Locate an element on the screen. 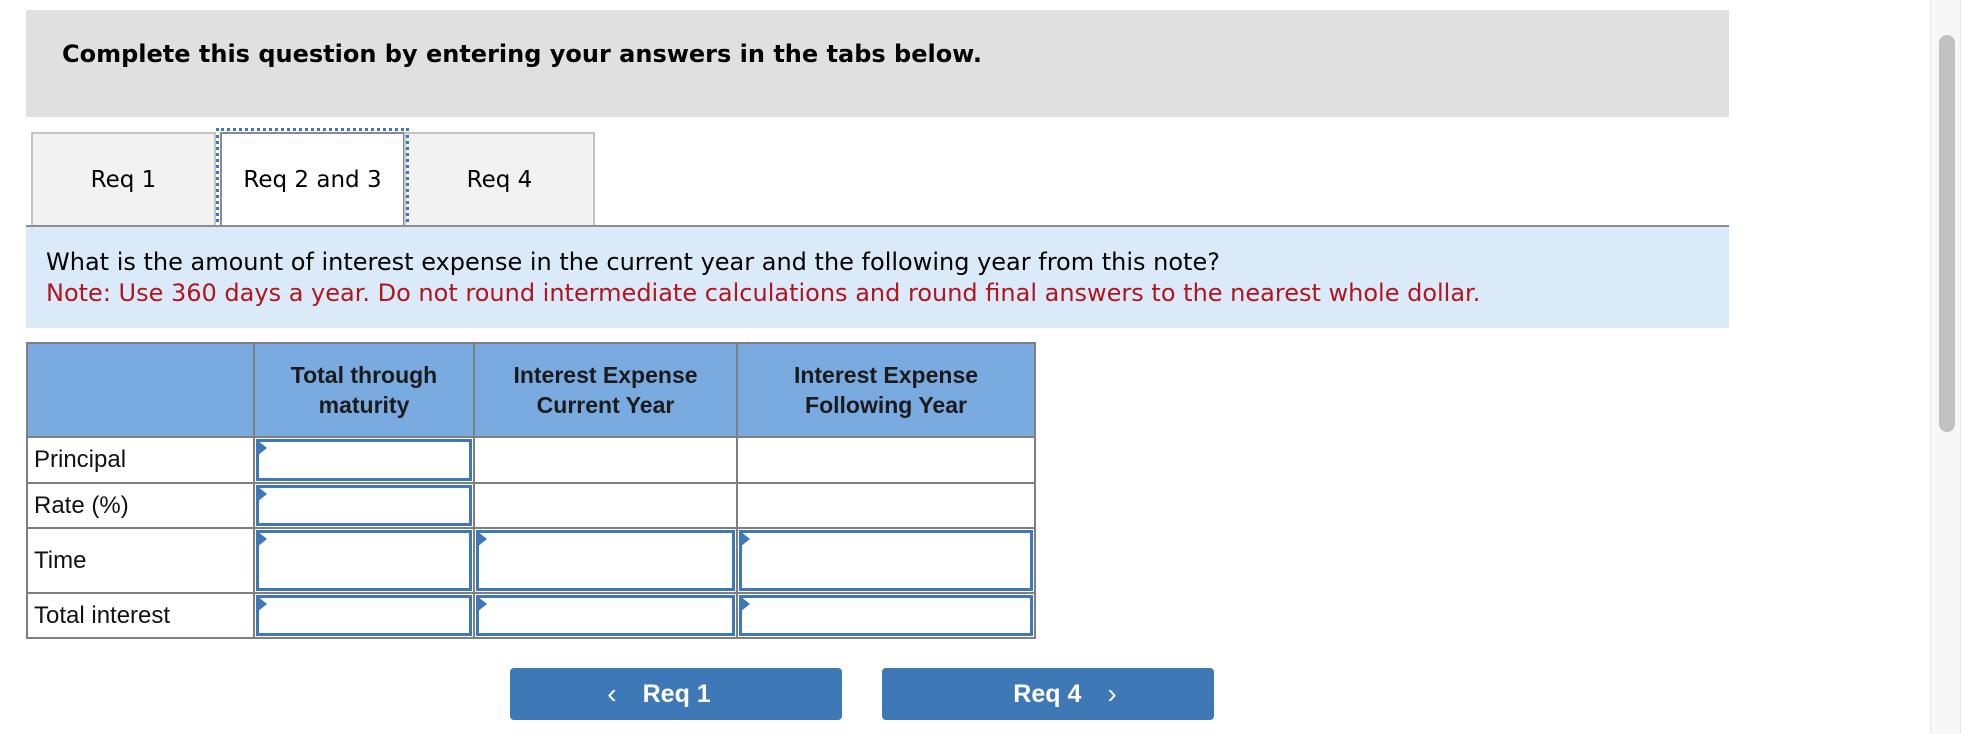 The image size is (1963, 734). table-row-rate: Rate (%) is located at coordinates (531, 505).